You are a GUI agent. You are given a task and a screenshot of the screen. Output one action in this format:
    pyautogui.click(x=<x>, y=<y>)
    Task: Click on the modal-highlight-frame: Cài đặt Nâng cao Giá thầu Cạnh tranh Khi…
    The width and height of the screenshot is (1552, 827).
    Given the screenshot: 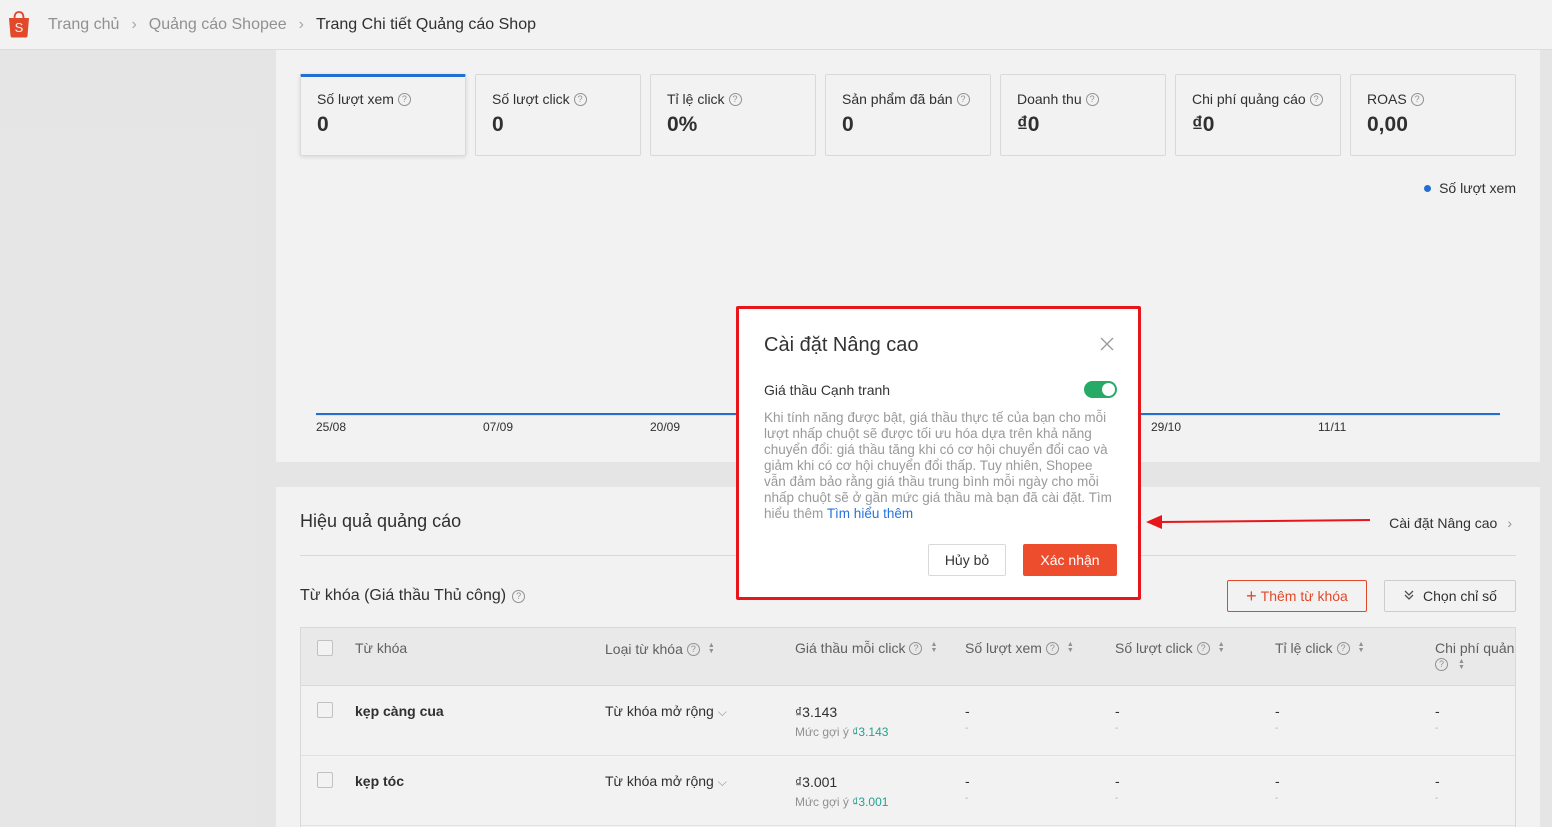 What is the action you would take?
    pyautogui.click(x=938, y=453)
    